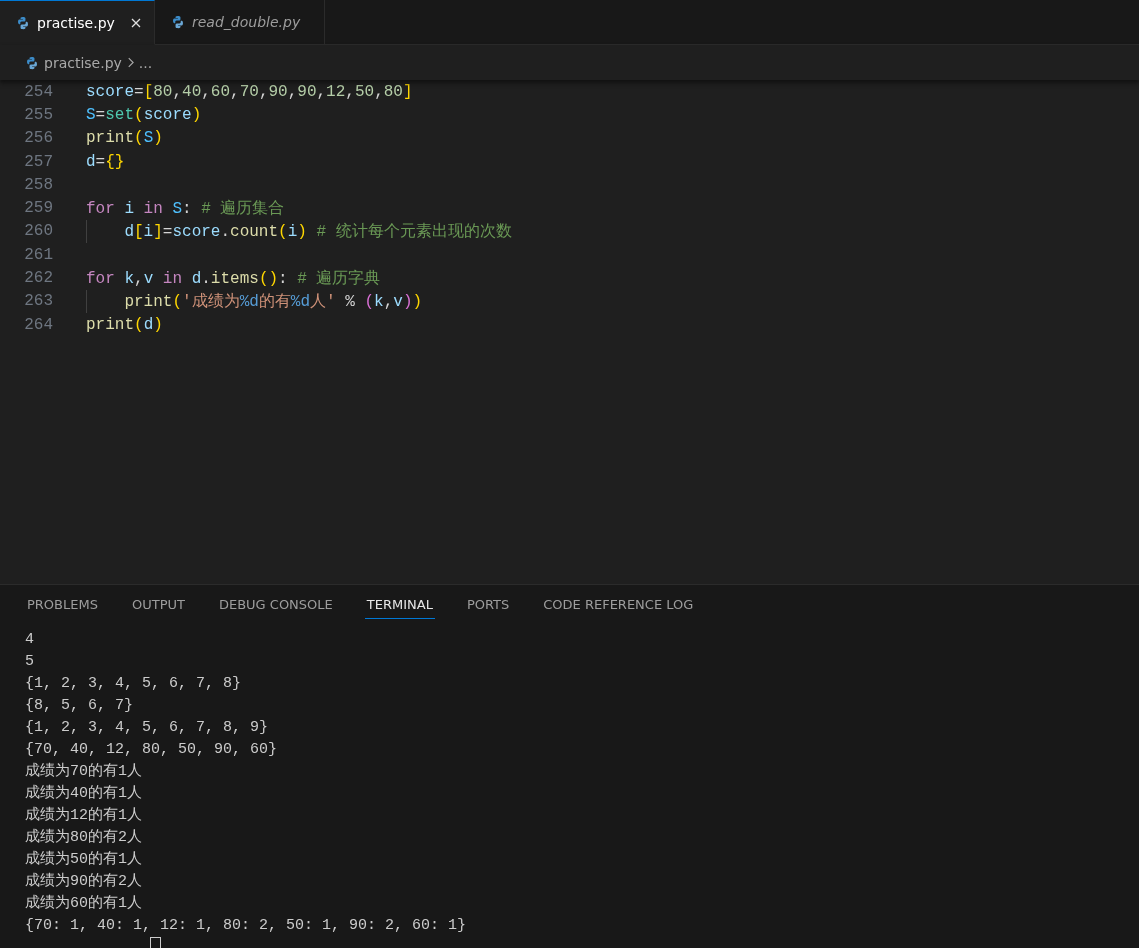  Describe the element at coordinates (158, 605) in the screenshot. I see `panel-tab: OUTPUT` at that location.